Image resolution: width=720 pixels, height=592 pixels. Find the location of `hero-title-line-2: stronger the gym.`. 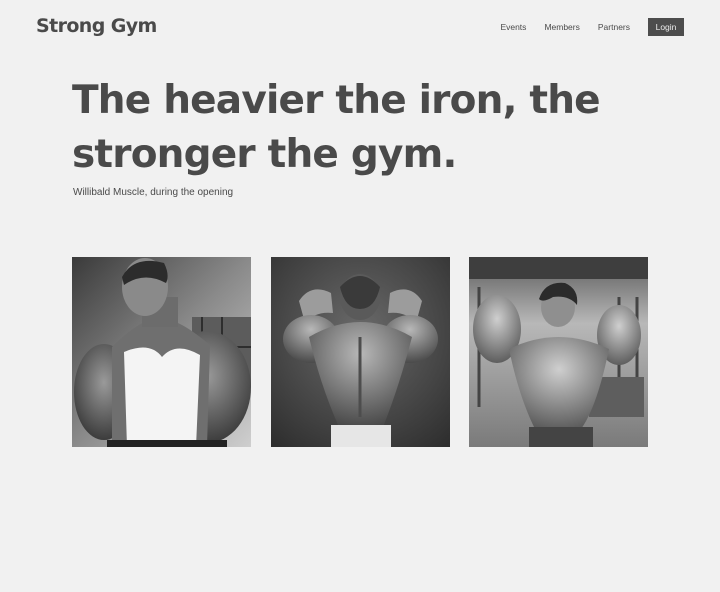

hero-title-line-2: stronger the gym. is located at coordinates (264, 154).